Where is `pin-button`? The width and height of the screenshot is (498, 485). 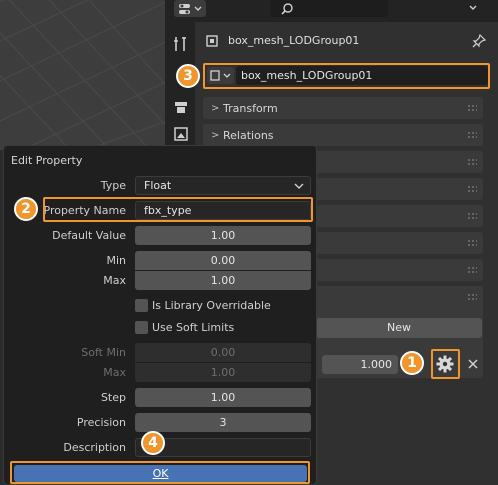 pin-button is located at coordinates (479, 41).